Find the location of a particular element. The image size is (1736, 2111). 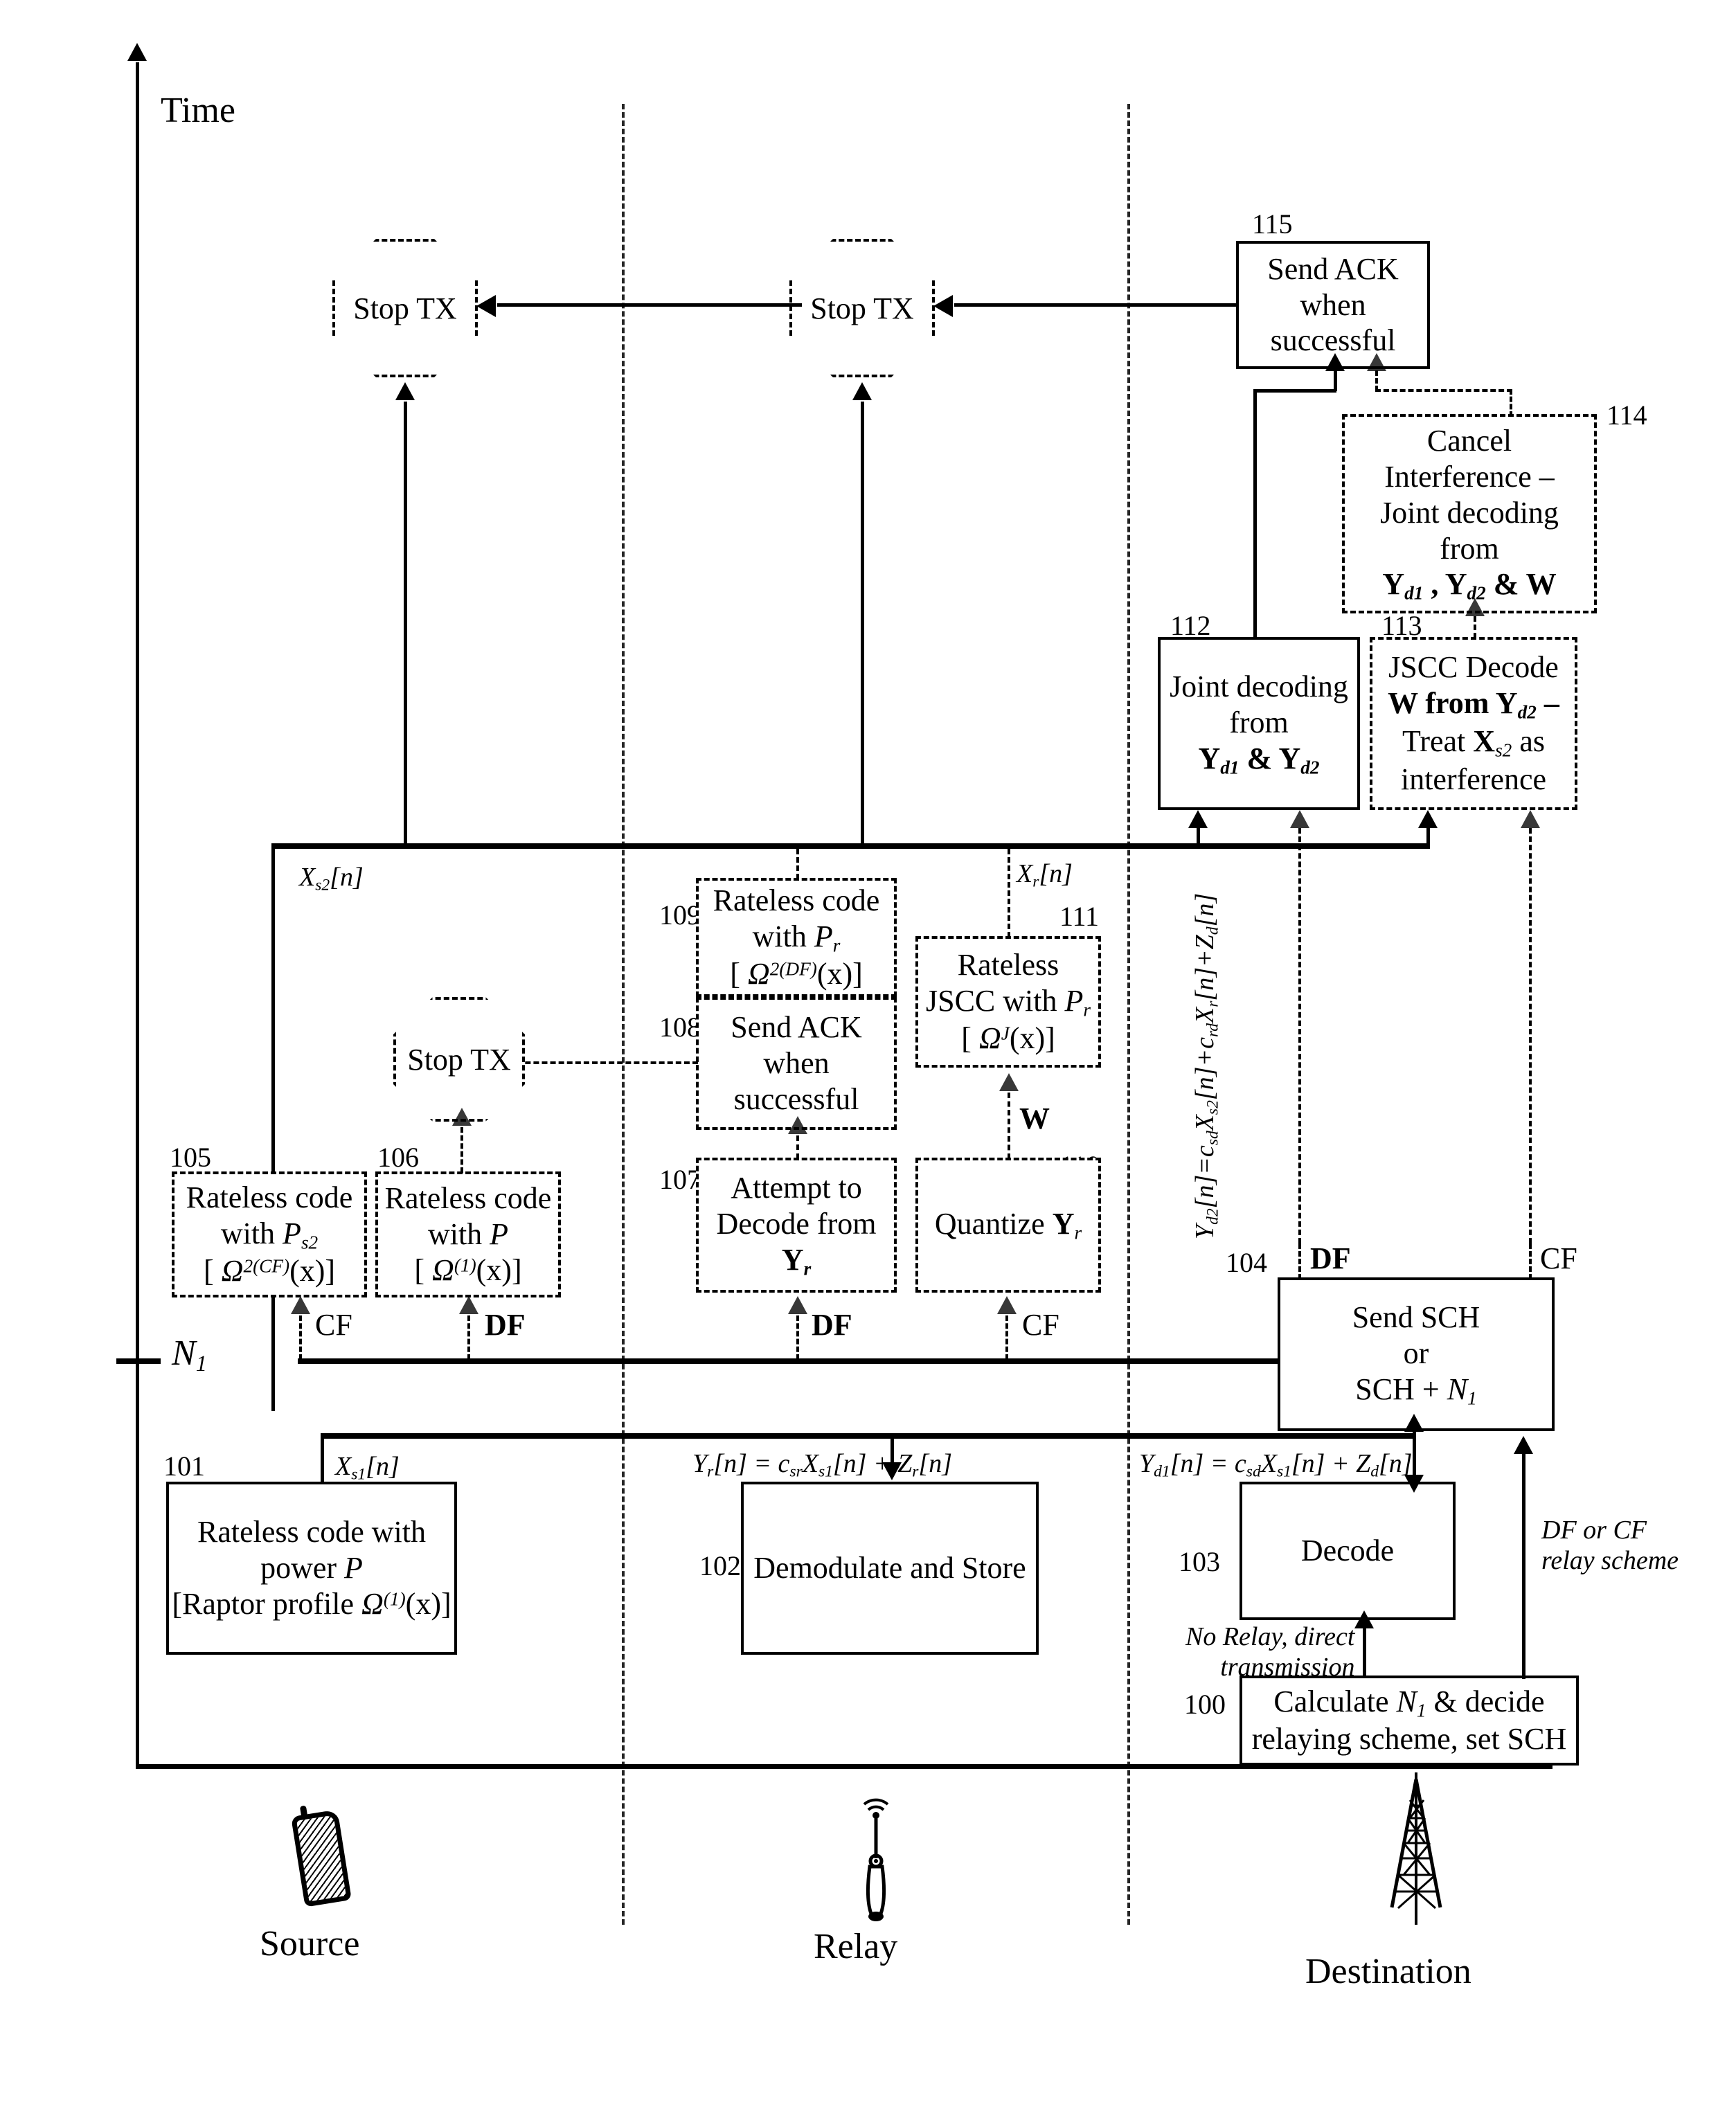

time-axis-line is located at coordinates (137, 914).